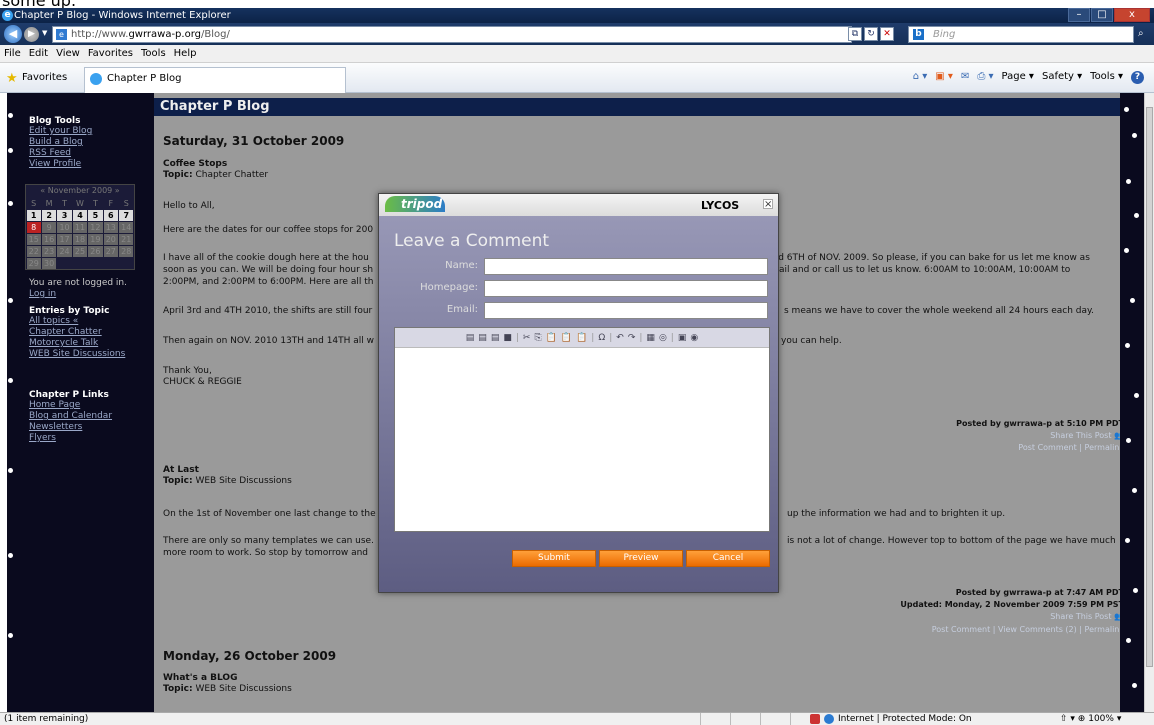 This screenshot has height=725, width=1154. What do you see at coordinates (110, 54) in the screenshot?
I see `menu-favorites: Favorites` at bounding box center [110, 54].